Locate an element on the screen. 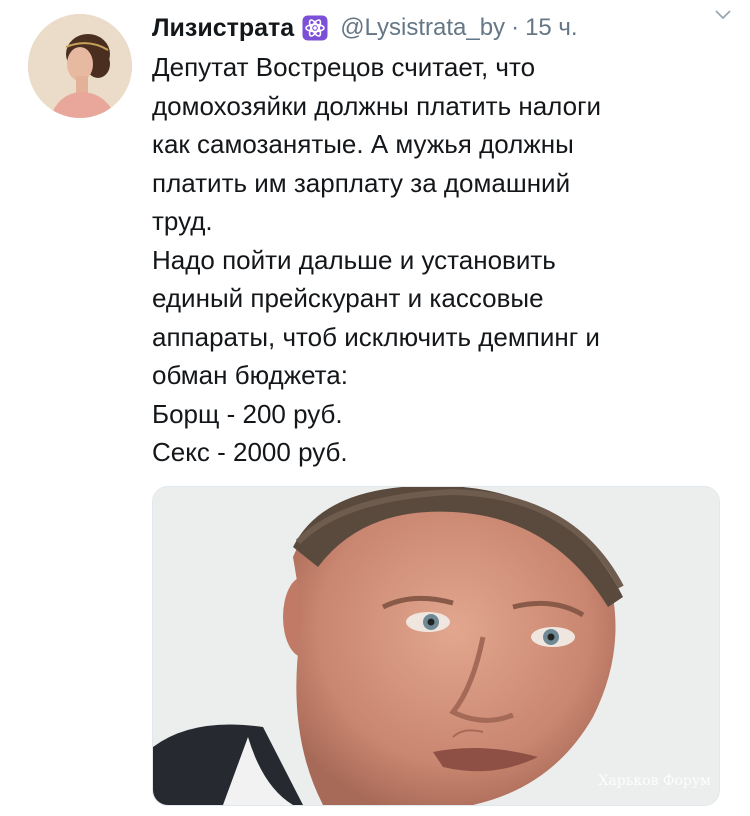 This screenshot has width=750, height=816. tweet-text-line: Секс - 2000 руб. is located at coordinates (250, 452).